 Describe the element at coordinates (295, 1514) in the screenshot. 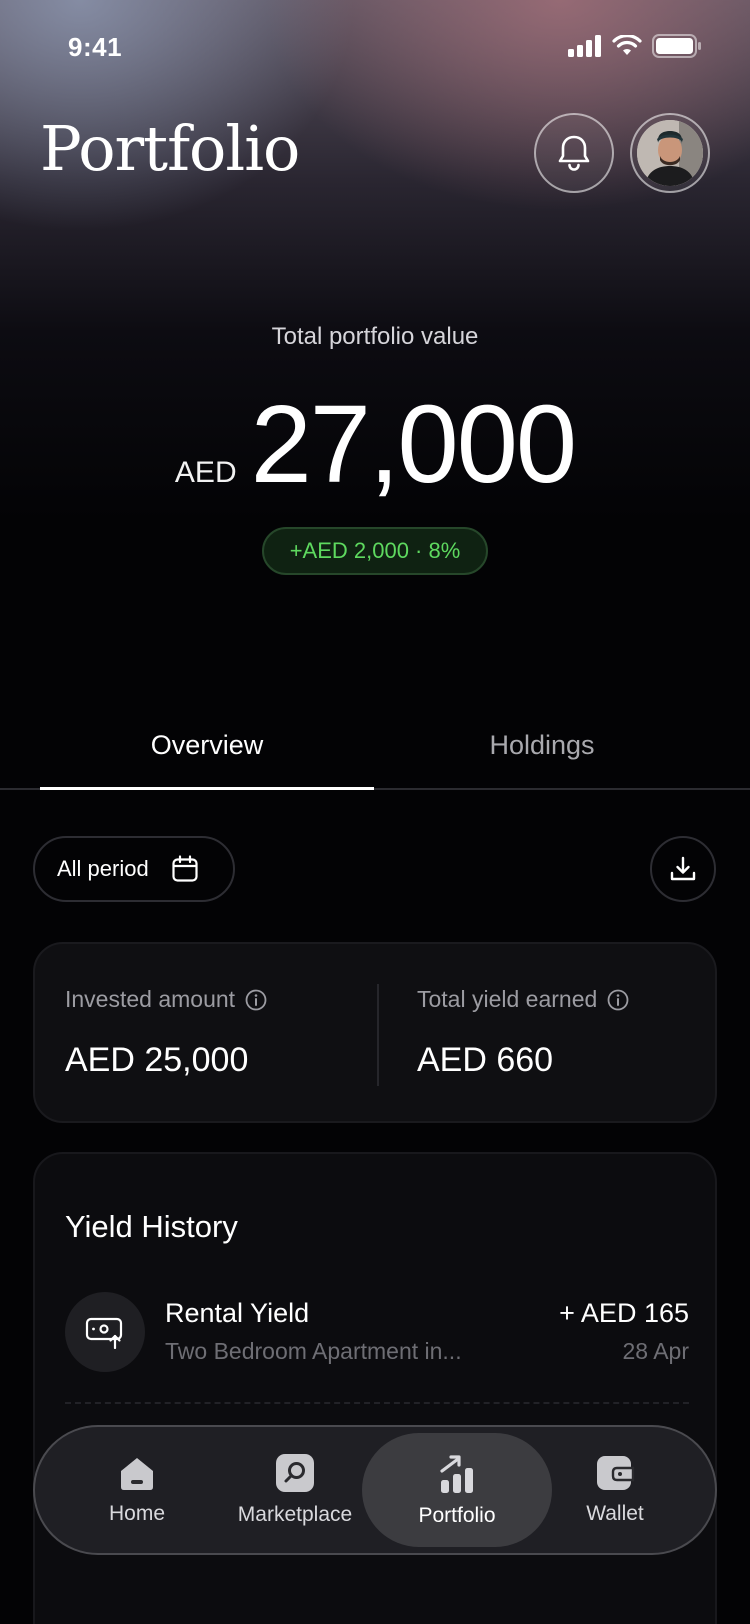

I see `nav-item-label: Marketplace` at that location.